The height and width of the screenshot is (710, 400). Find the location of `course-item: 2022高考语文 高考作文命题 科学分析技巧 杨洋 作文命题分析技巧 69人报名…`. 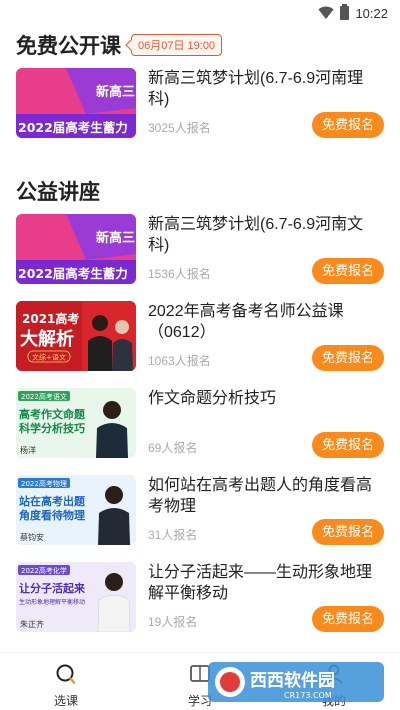

course-item: 2022高考语文 高考作文命题 科学分析技巧 杨洋 作文命题分析技巧 69人报名… is located at coordinates (200, 423).